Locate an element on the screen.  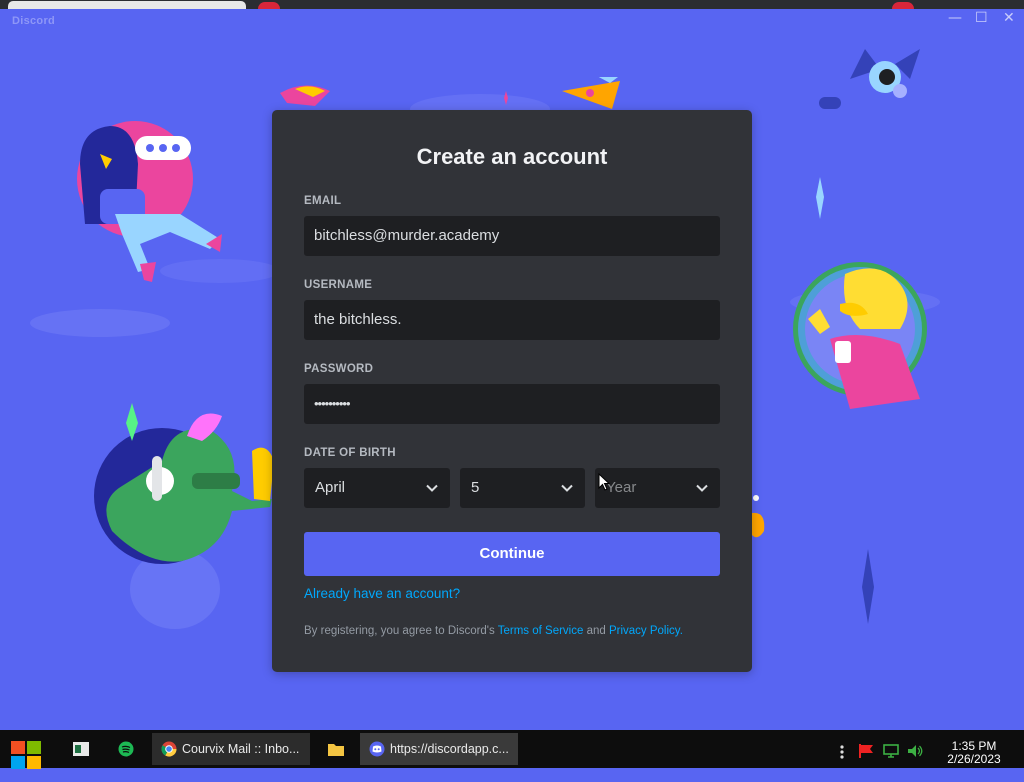
folder-icon is located at coordinates (336, 760).